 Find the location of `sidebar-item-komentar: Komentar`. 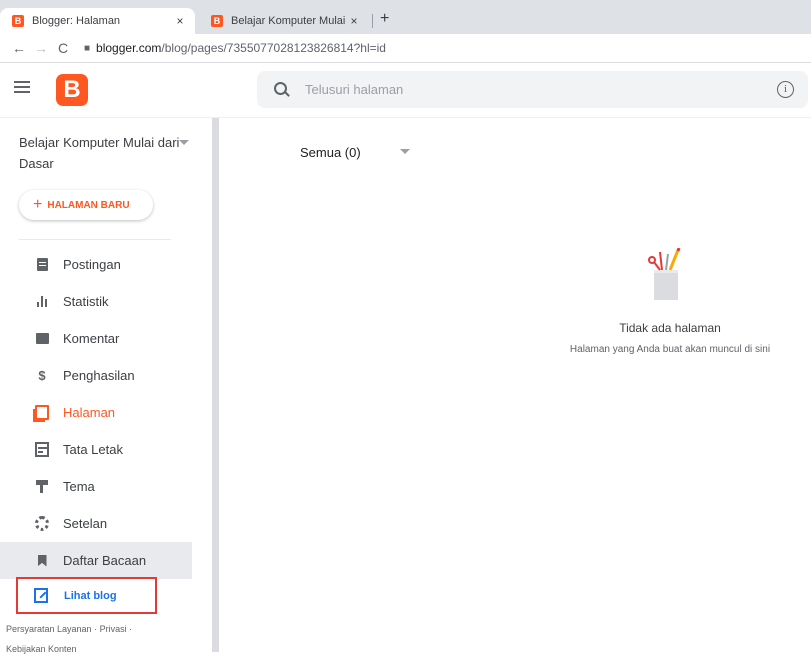

sidebar-item-komentar: Komentar is located at coordinates (96, 338).